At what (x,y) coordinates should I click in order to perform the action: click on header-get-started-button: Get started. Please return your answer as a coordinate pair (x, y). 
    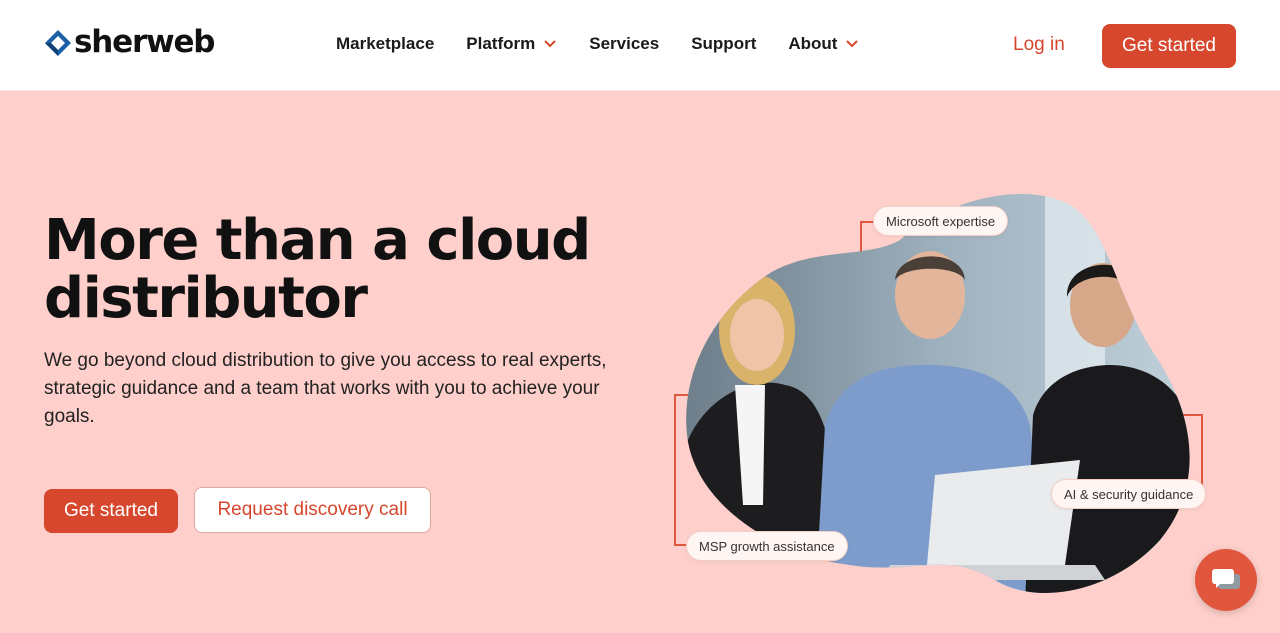
    Looking at the image, I should click on (1169, 46).